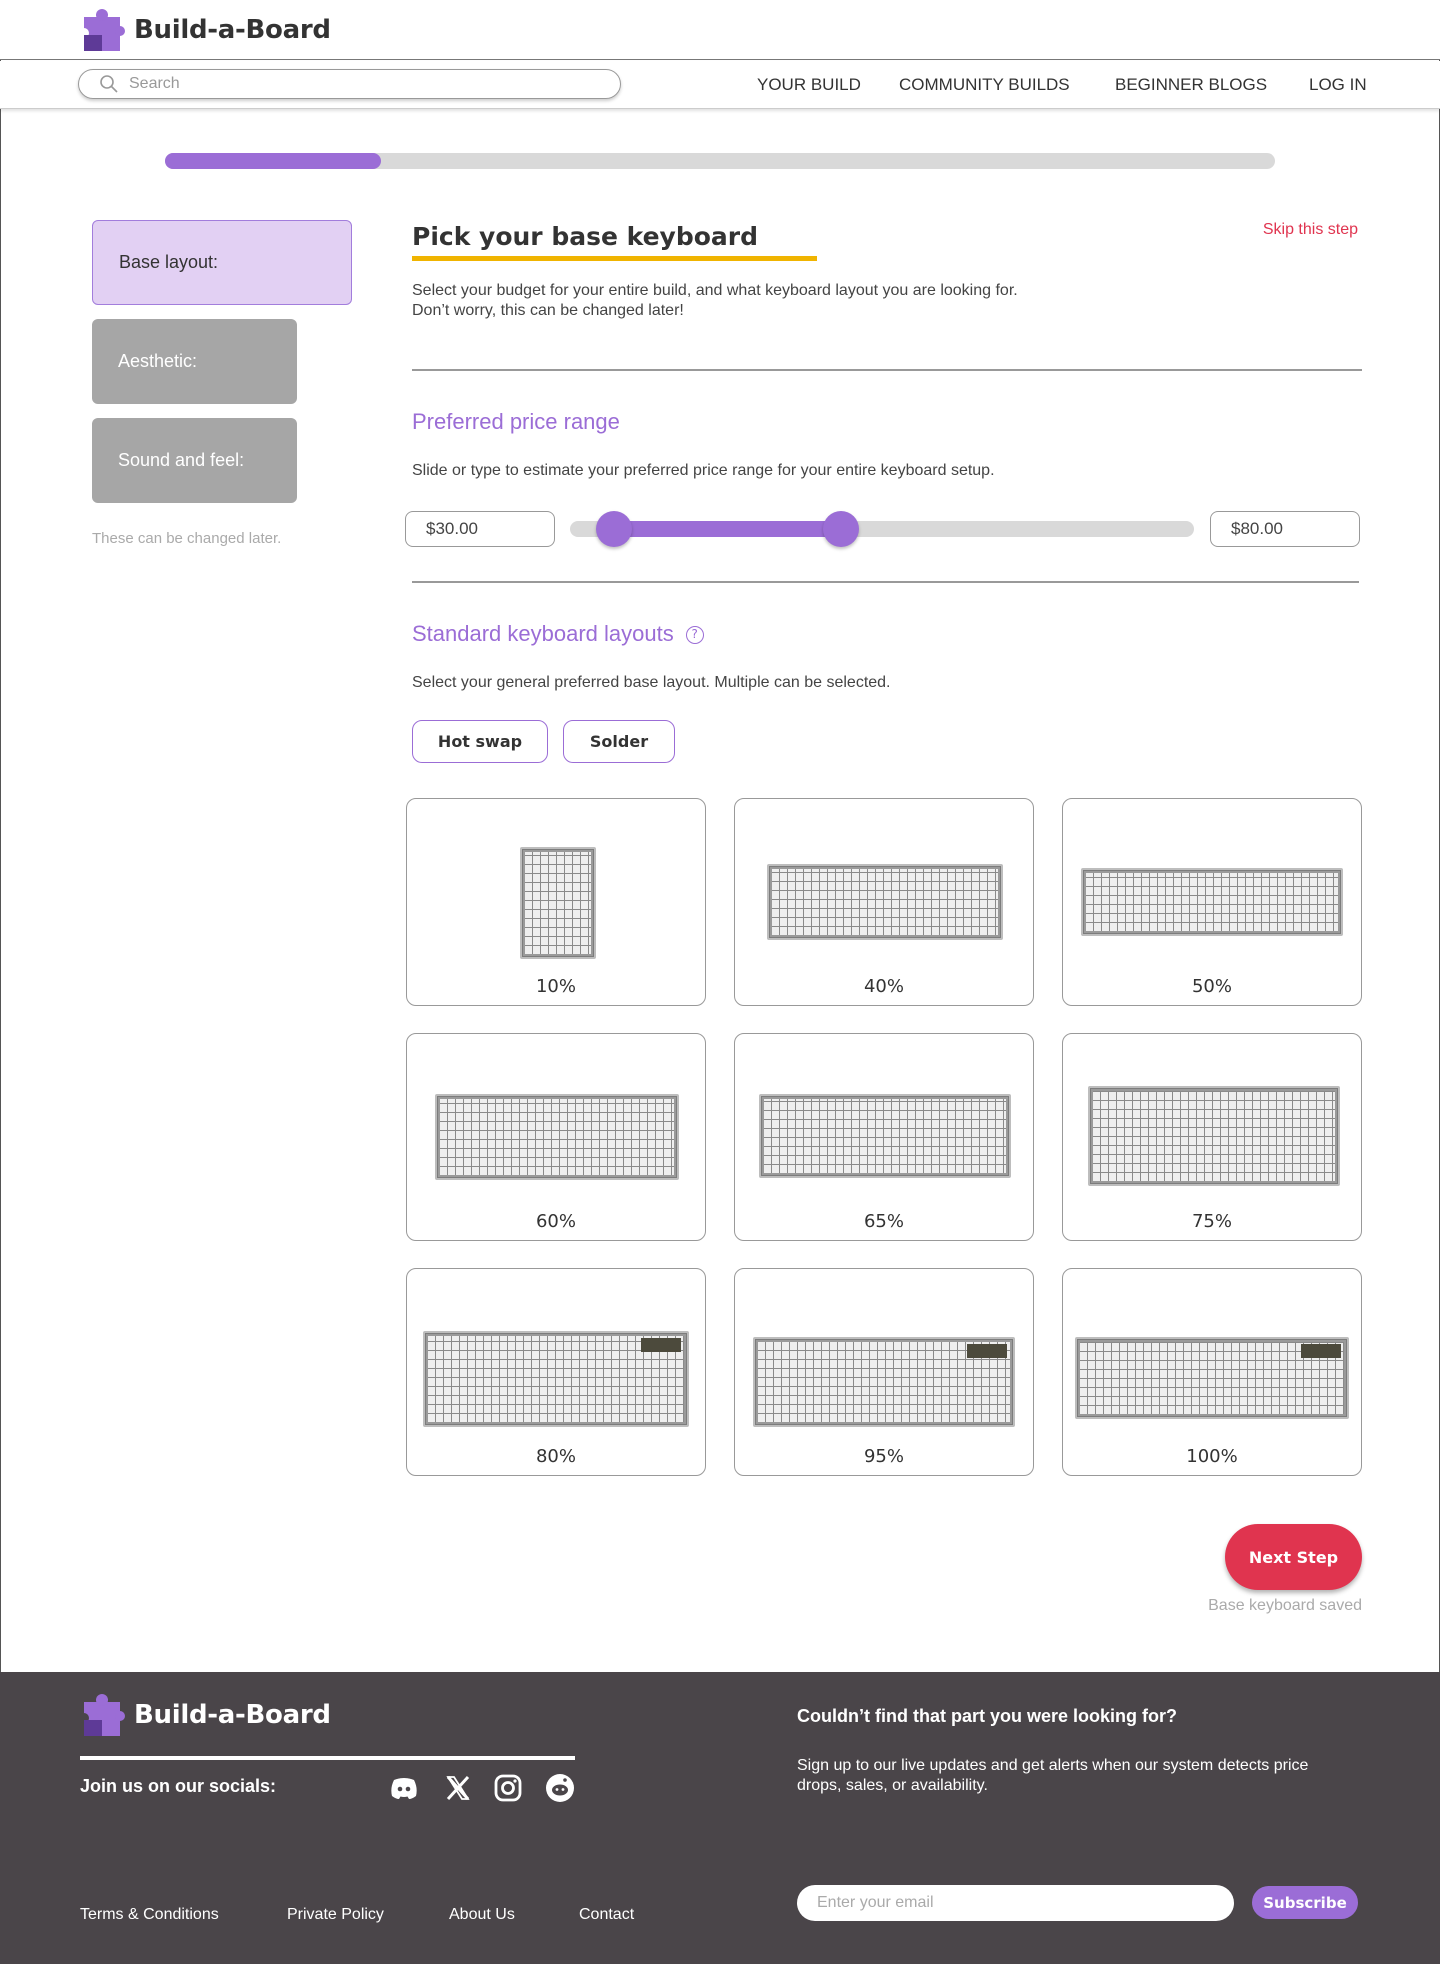 This screenshot has width=1440, height=1964. Describe the element at coordinates (1191, 85) in the screenshot. I see `nav-beginner-blogs: BEGINNER BLOGS` at that location.